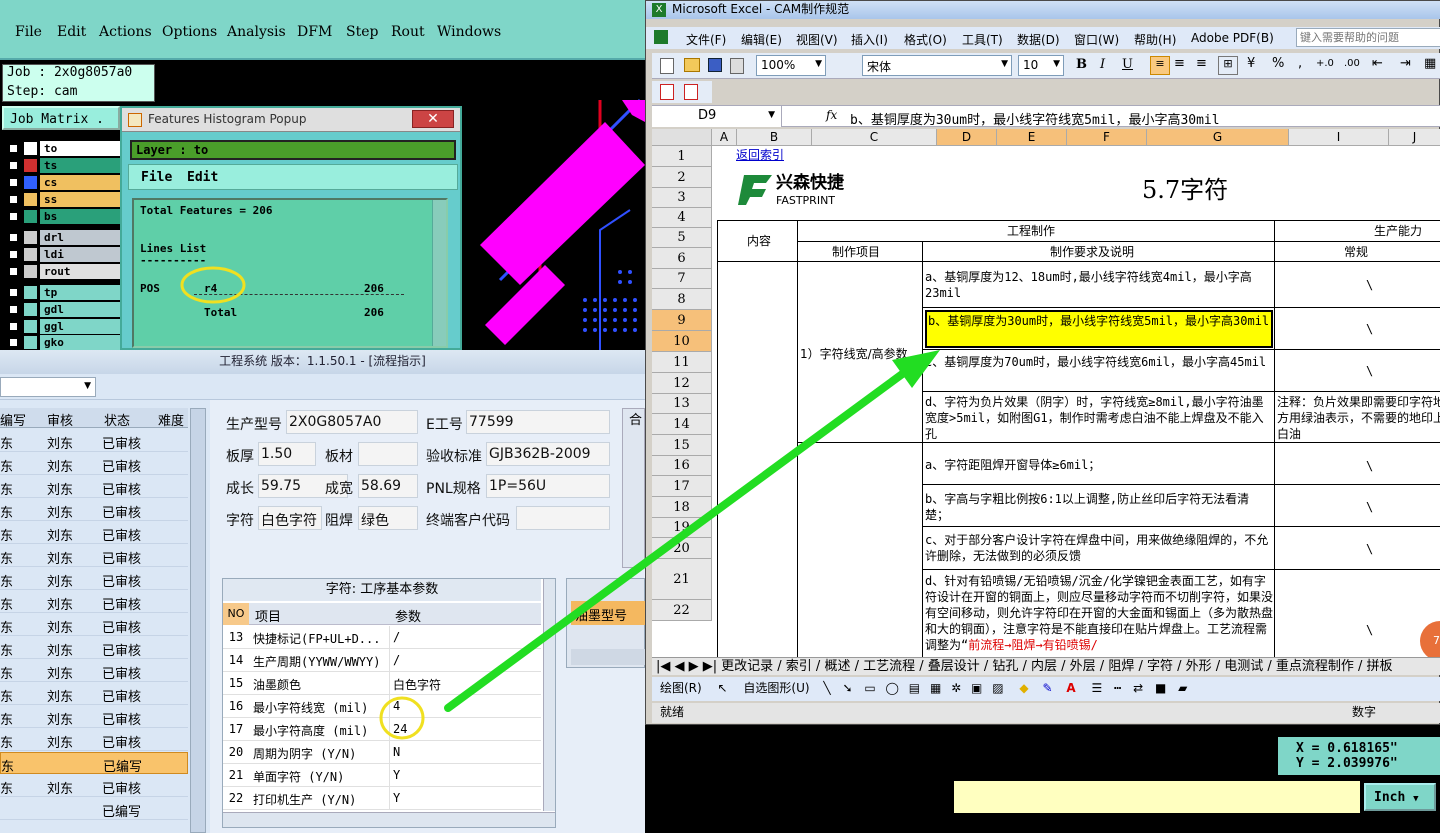 This screenshot has height=833, width=1440. What do you see at coordinates (1300, 63) in the screenshot?
I see `comma-icon: ,` at bounding box center [1300, 63].